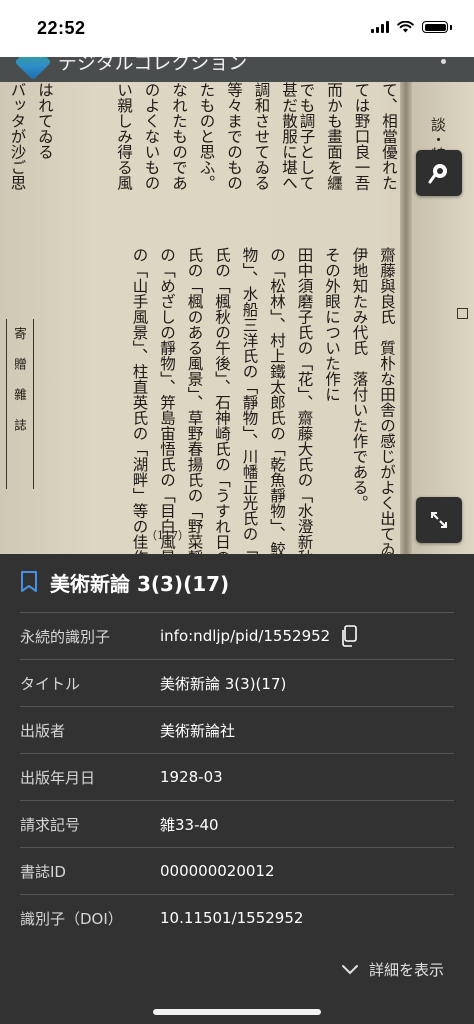 This screenshot has height=1024, width=474. What do you see at coordinates (435, 27) in the screenshot?
I see `battery-icon` at bounding box center [435, 27].